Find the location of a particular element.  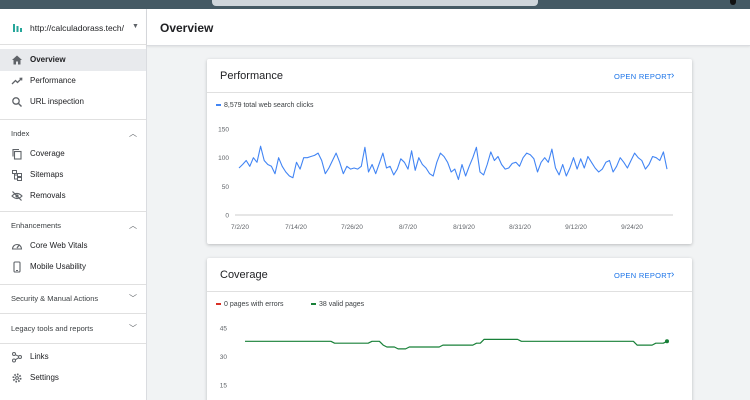

x-tick-label: 7/26/20 is located at coordinates (352, 227).